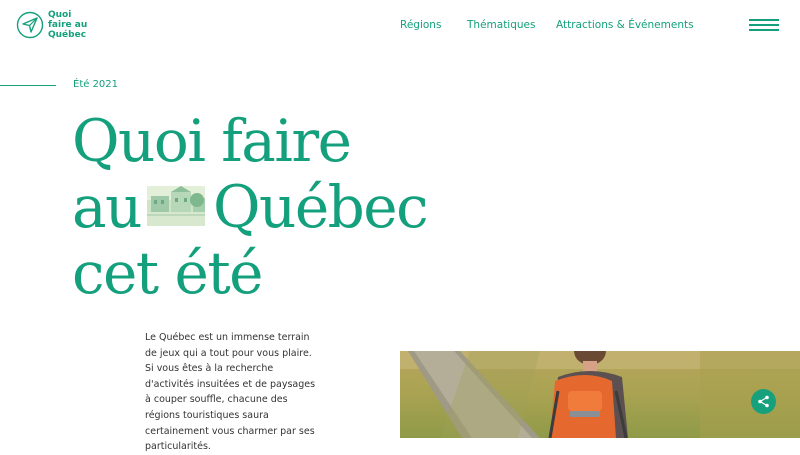 The height and width of the screenshot is (455, 800). What do you see at coordinates (28, 85) in the screenshot?
I see `eyebrow-divider` at bounding box center [28, 85].